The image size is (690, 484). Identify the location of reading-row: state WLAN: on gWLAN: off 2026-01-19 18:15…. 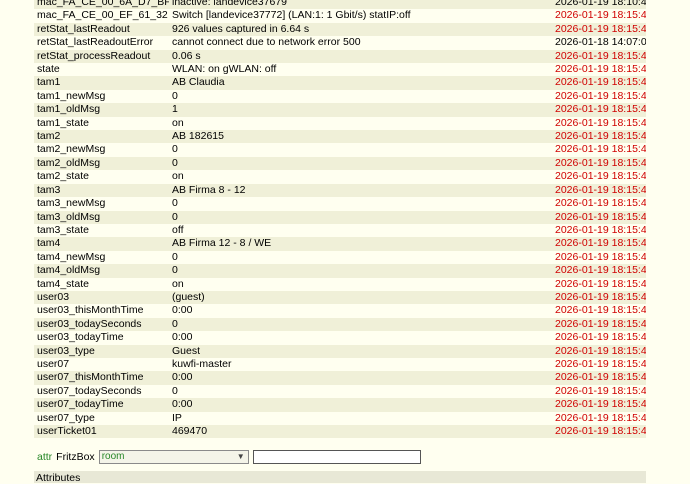
(340, 70).